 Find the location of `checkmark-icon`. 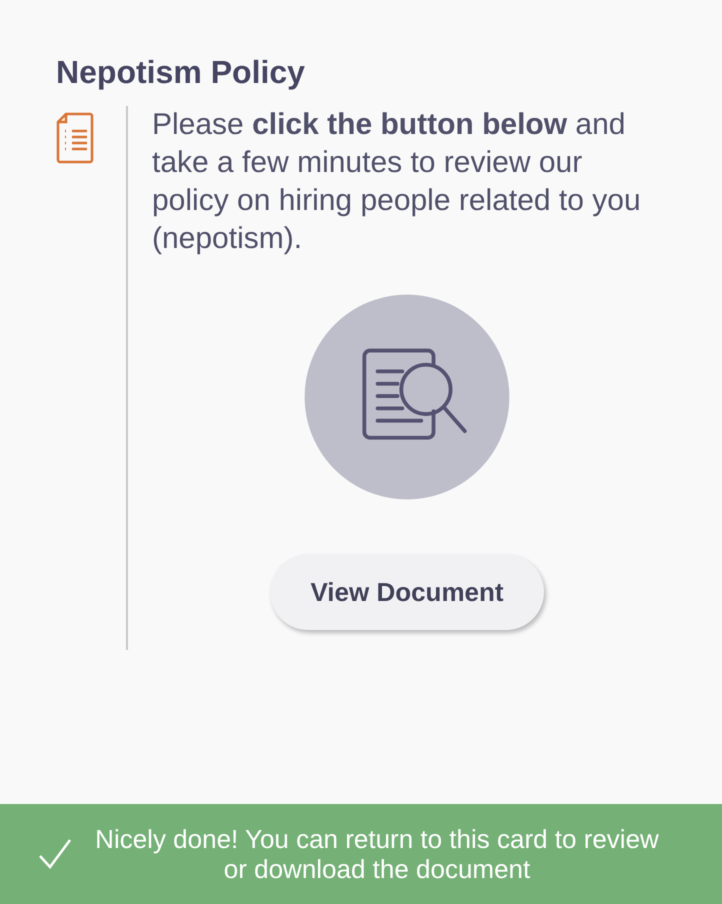

checkmark-icon is located at coordinates (55, 854).